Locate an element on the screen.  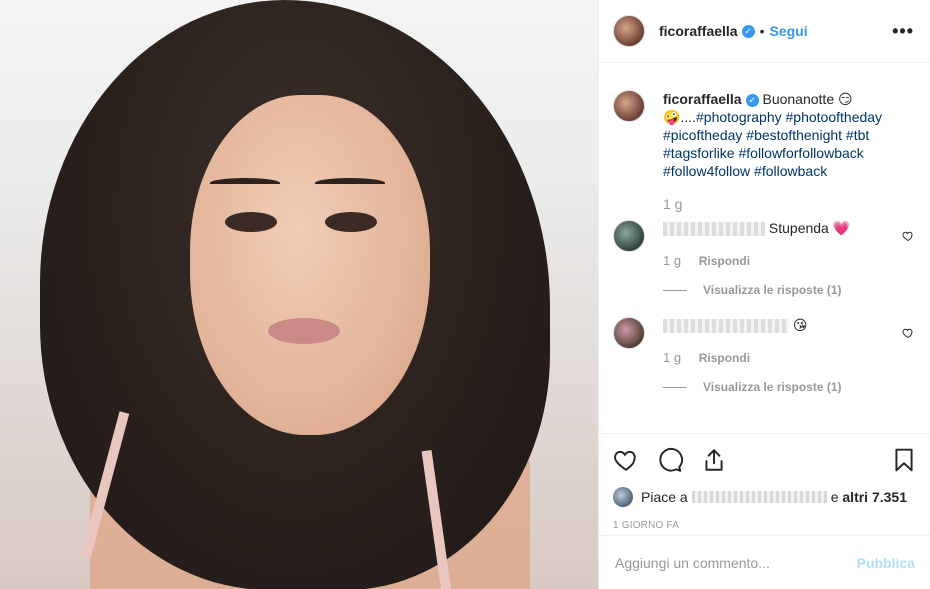
caption-intro: Buonanotte 😏 is located at coordinates (805, 99).